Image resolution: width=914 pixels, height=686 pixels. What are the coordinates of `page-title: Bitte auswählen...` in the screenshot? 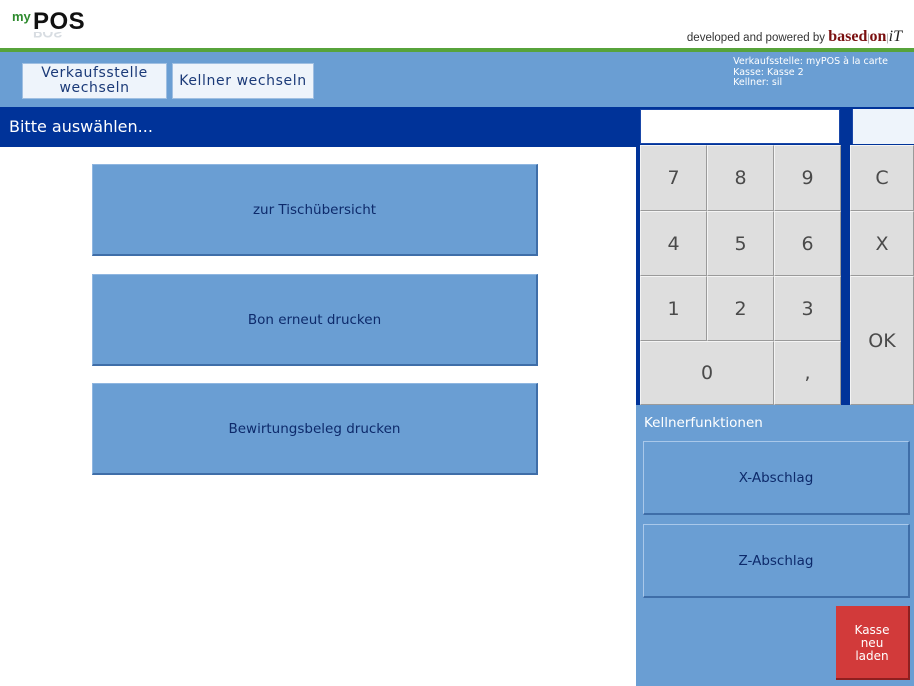 It's located at (318, 127).